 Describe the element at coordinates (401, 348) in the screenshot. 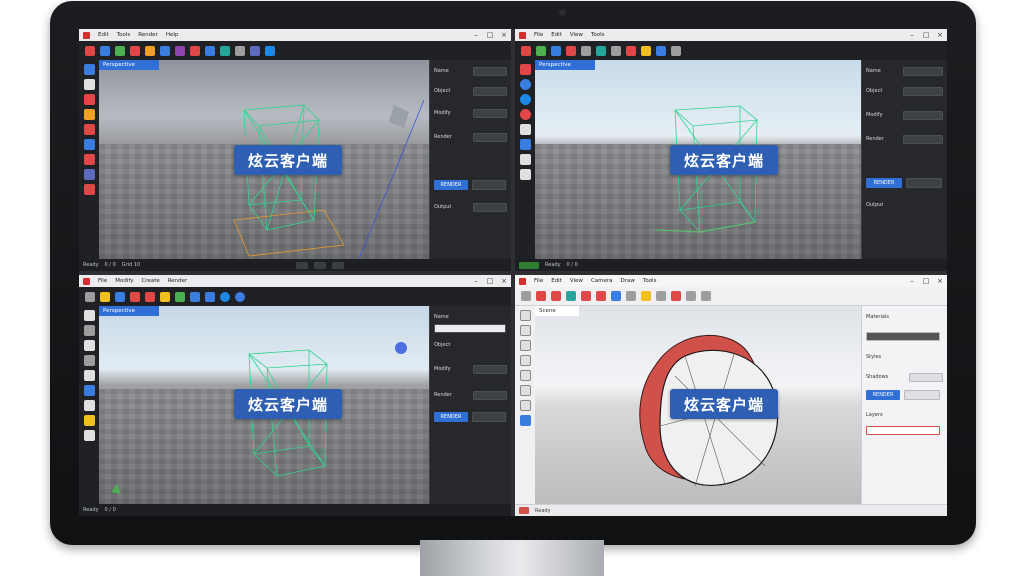

I see `view-gizmo-icon` at that location.